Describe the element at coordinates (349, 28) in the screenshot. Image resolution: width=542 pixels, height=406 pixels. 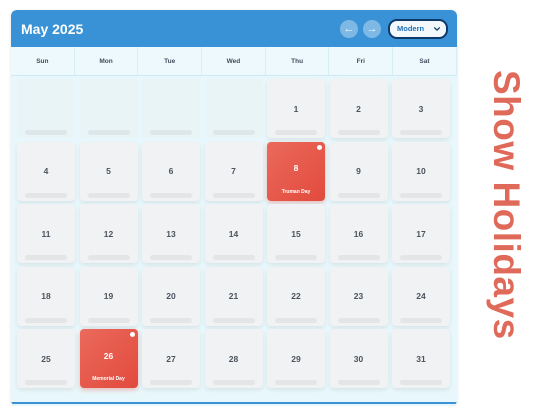
I see `prev-month-button: ←` at that location.